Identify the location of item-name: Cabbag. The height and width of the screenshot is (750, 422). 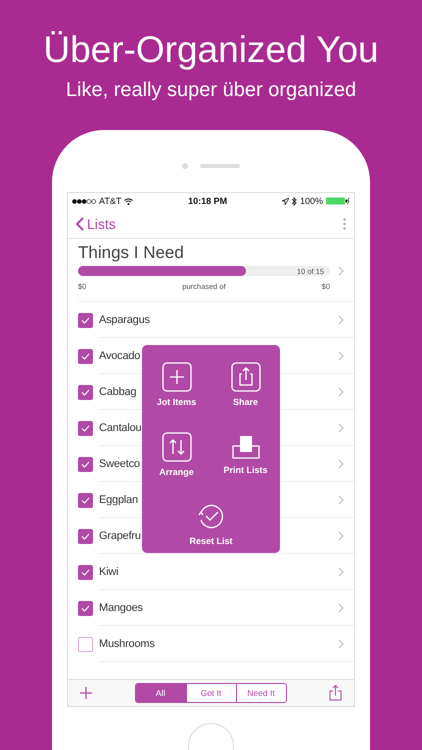
(117, 392).